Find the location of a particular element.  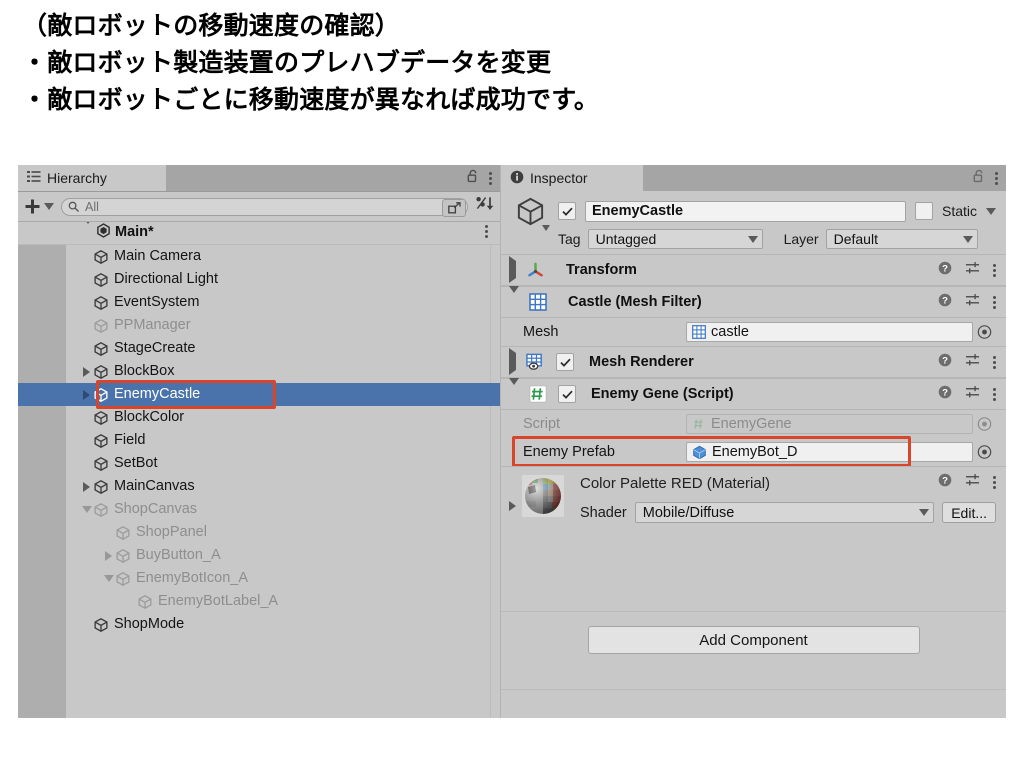

scene-kebab-menu-icon is located at coordinates (486, 231).